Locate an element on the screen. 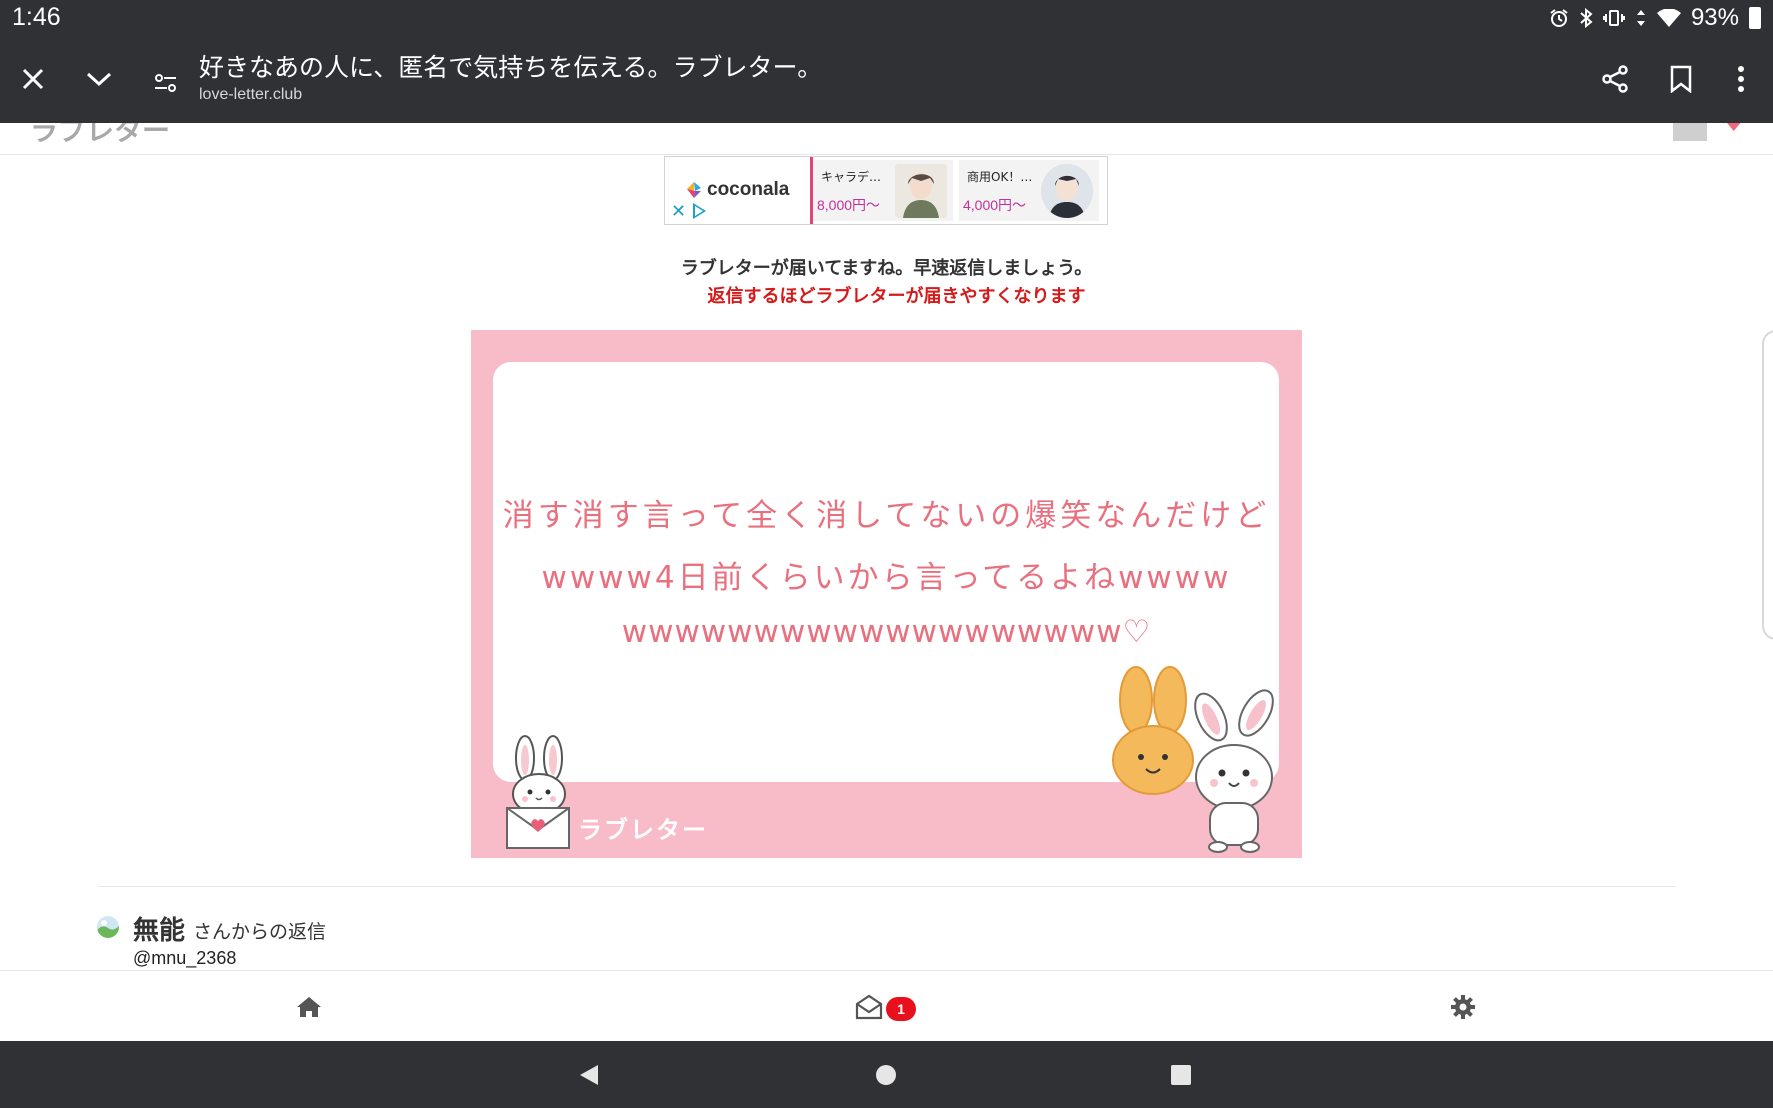 The width and height of the screenshot is (1773, 1108). ad-item-price: 4,000円〜 is located at coordinates (995, 205).